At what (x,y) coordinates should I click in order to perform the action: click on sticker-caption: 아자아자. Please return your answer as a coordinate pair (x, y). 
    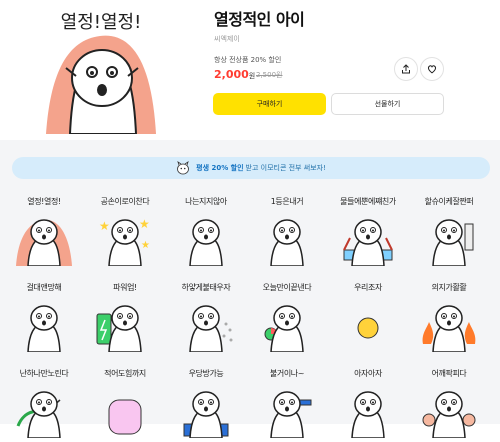
    Looking at the image, I should click on (368, 373).